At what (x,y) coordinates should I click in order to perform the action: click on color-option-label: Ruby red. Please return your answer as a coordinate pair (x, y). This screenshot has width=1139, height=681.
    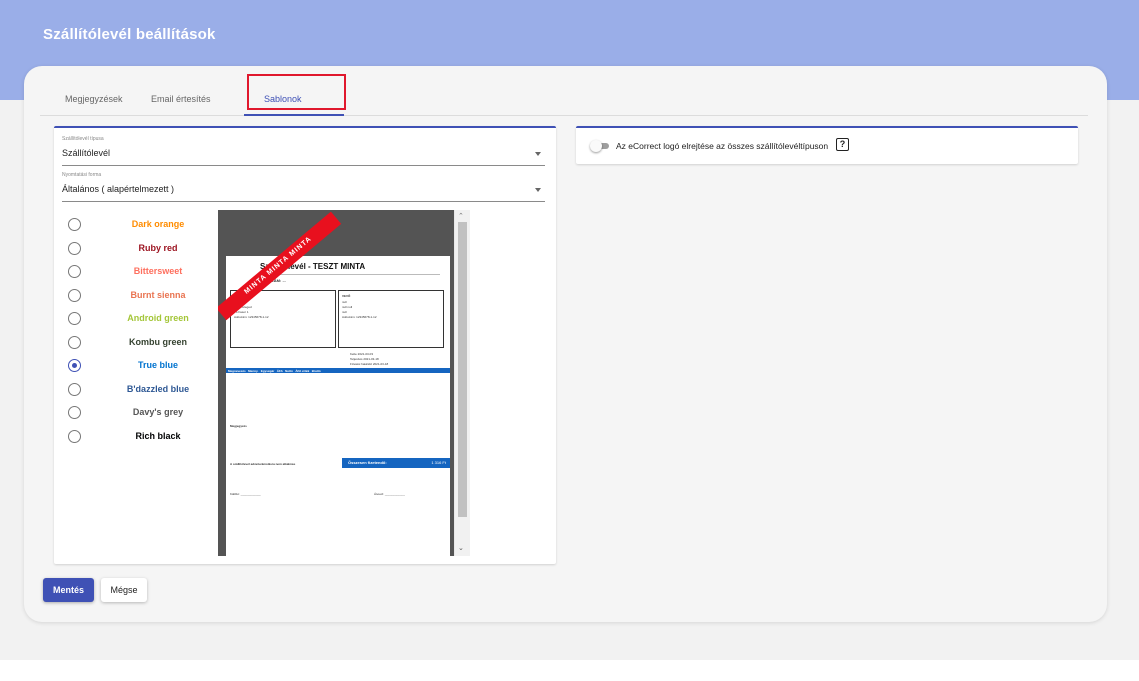
    Looking at the image, I should click on (158, 247).